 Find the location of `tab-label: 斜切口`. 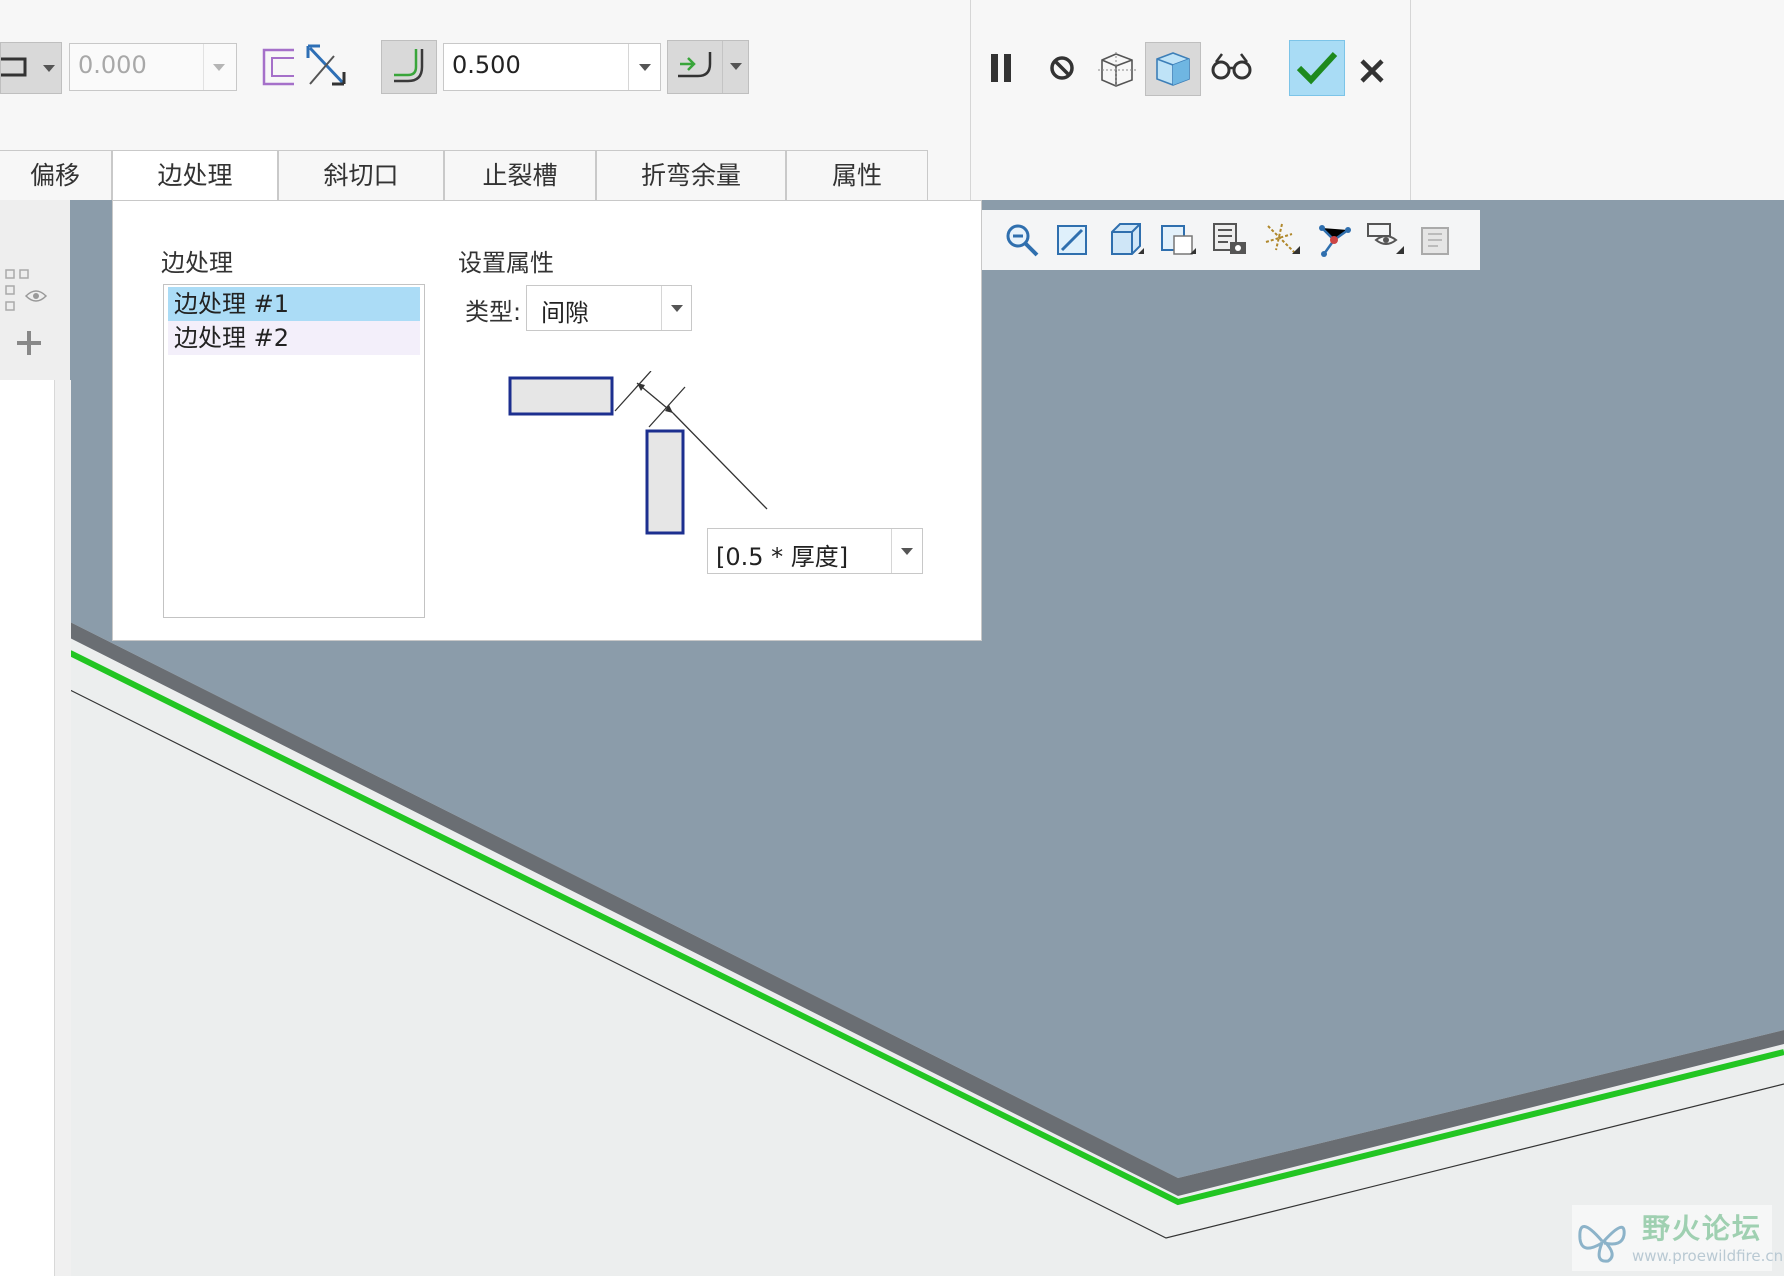

tab-label: 斜切口 is located at coordinates (361, 175).